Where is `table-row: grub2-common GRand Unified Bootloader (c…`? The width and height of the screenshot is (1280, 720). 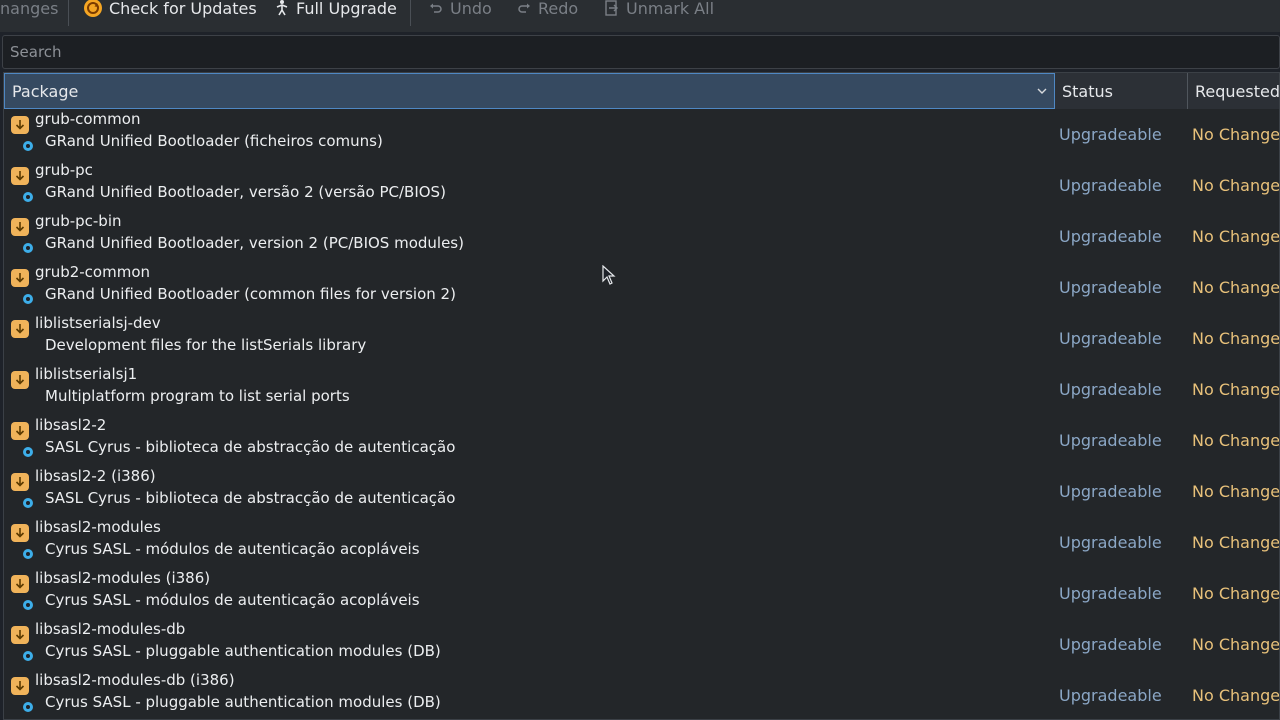 table-row: grub2-common GRand Unified Bootloader (c… is located at coordinates (642, 287).